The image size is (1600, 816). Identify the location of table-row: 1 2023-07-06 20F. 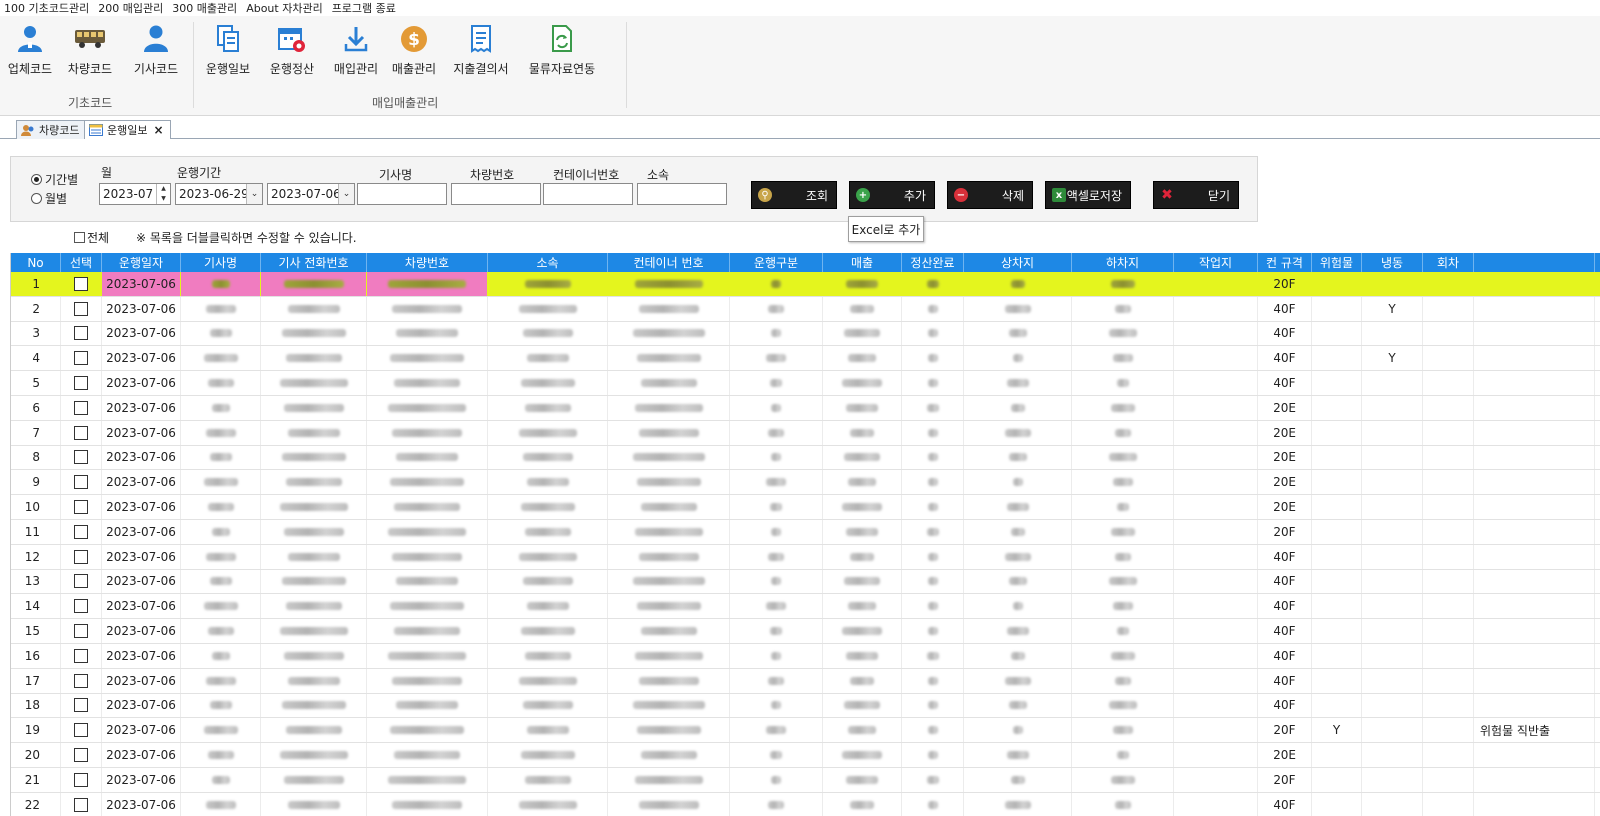
(805, 284).